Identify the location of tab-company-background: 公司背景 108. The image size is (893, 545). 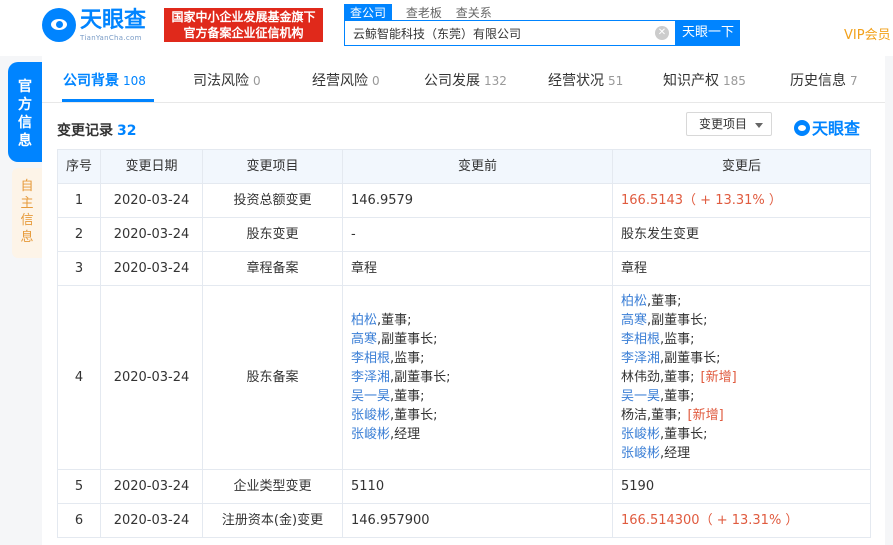
(104, 80).